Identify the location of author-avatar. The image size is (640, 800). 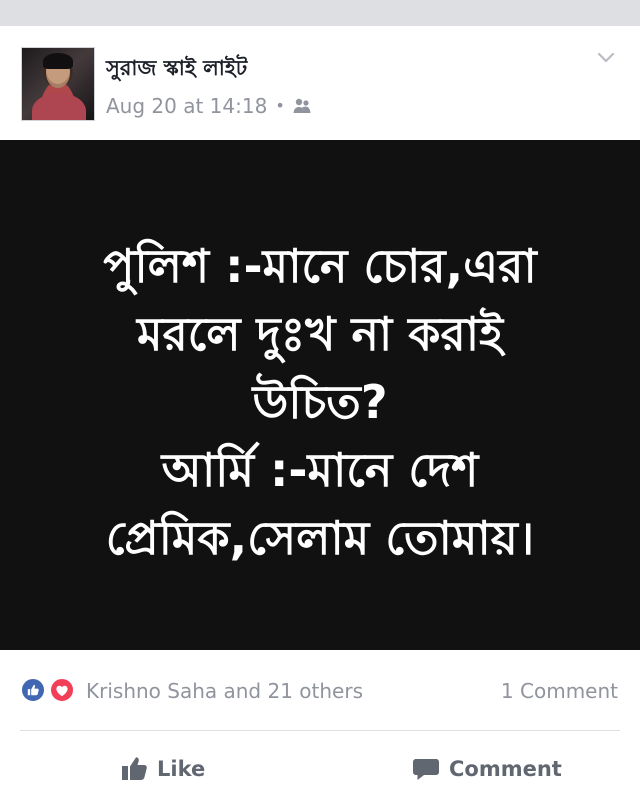
(58, 84).